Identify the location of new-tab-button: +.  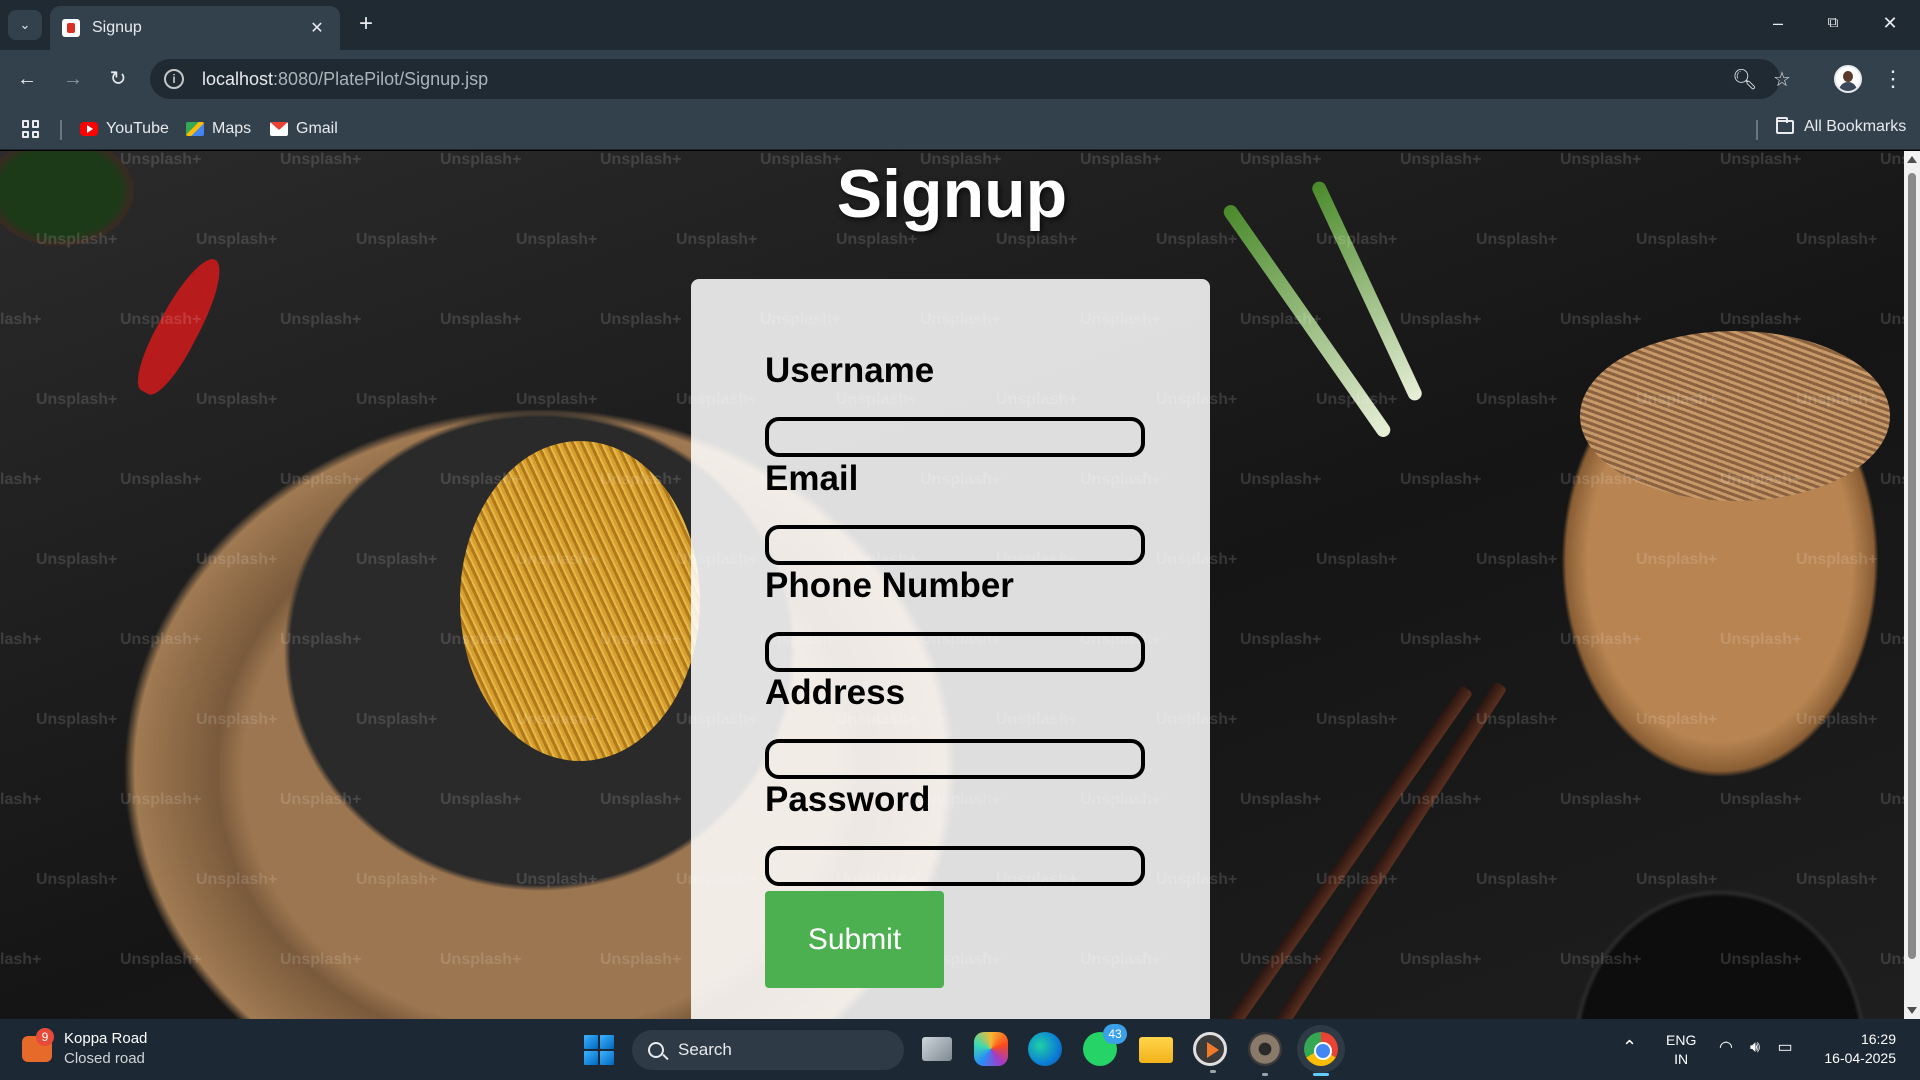
(366, 24).